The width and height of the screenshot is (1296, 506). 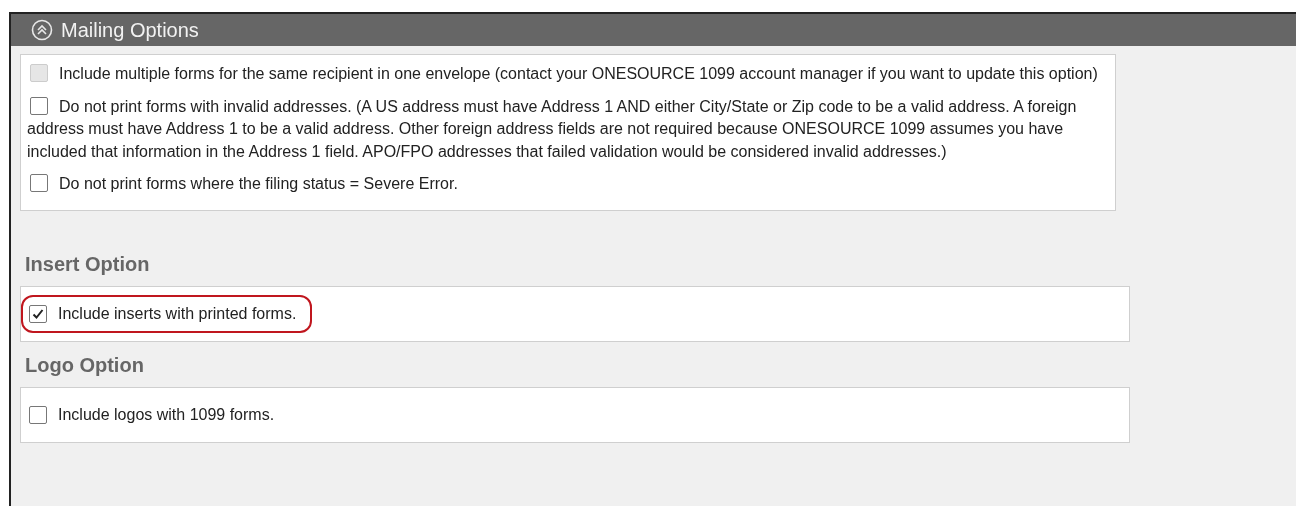 I want to click on option-text: Include multiple forms for the same recipient in one envelope (contact your ONESOURCE 1099 account manager if you want to update this option), so click(x=568, y=74).